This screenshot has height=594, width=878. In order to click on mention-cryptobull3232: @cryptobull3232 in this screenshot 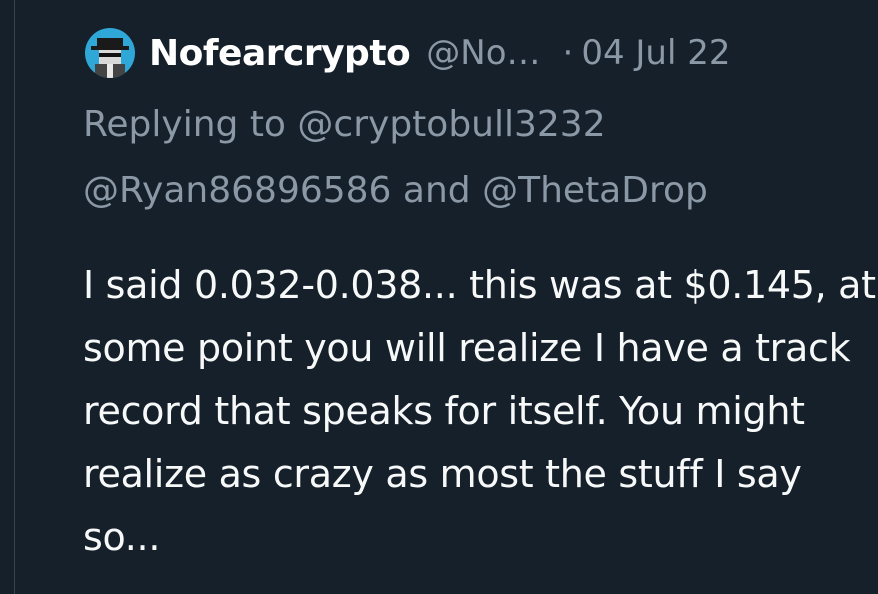, I will do `click(451, 124)`.